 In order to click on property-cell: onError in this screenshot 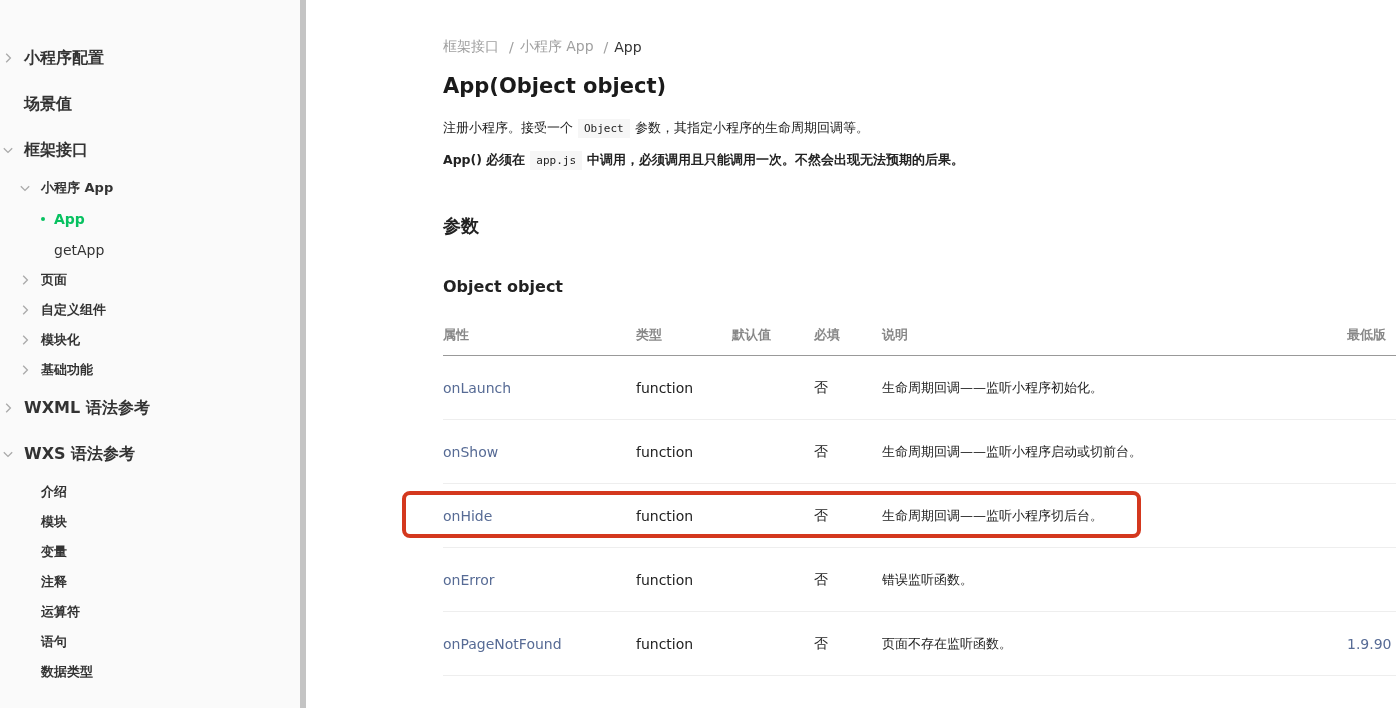, I will do `click(469, 579)`.